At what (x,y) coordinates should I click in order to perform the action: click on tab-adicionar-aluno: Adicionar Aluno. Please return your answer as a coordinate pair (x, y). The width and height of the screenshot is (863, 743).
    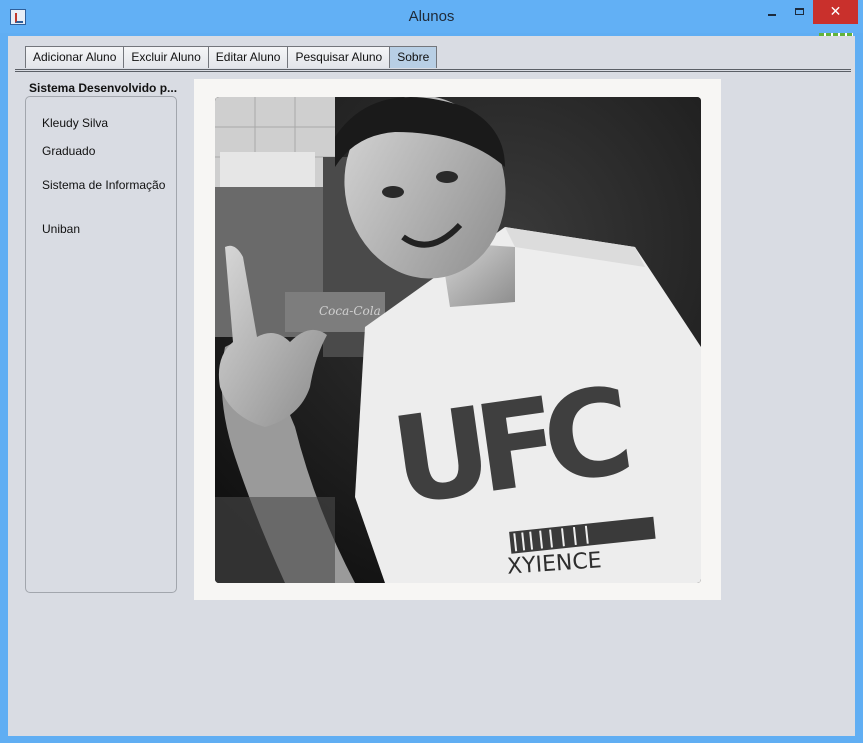
    Looking at the image, I should click on (75, 57).